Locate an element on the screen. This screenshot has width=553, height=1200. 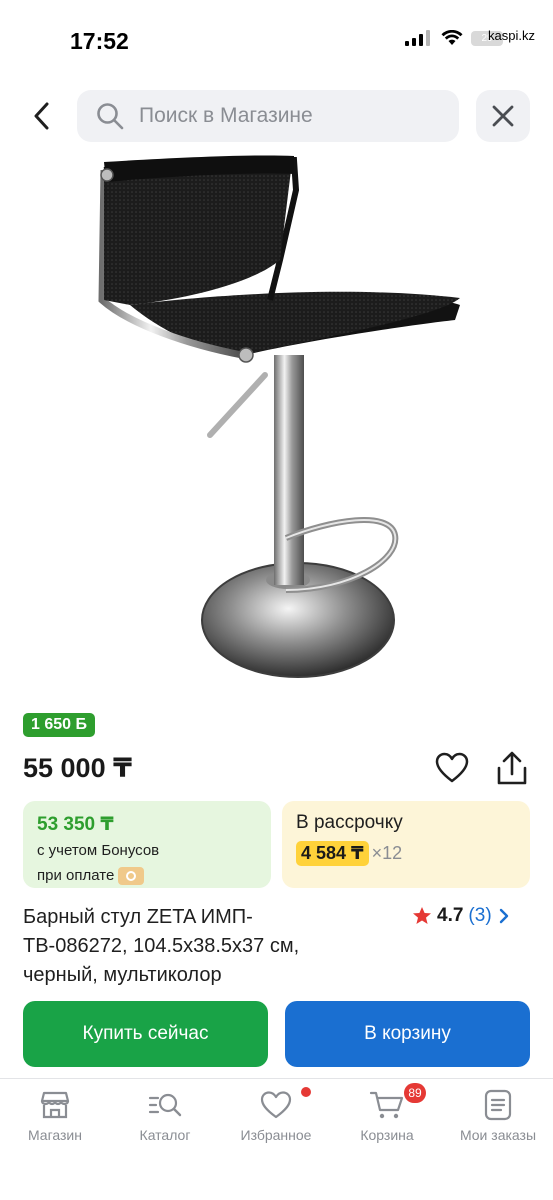
star-icon is located at coordinates (422, 915).